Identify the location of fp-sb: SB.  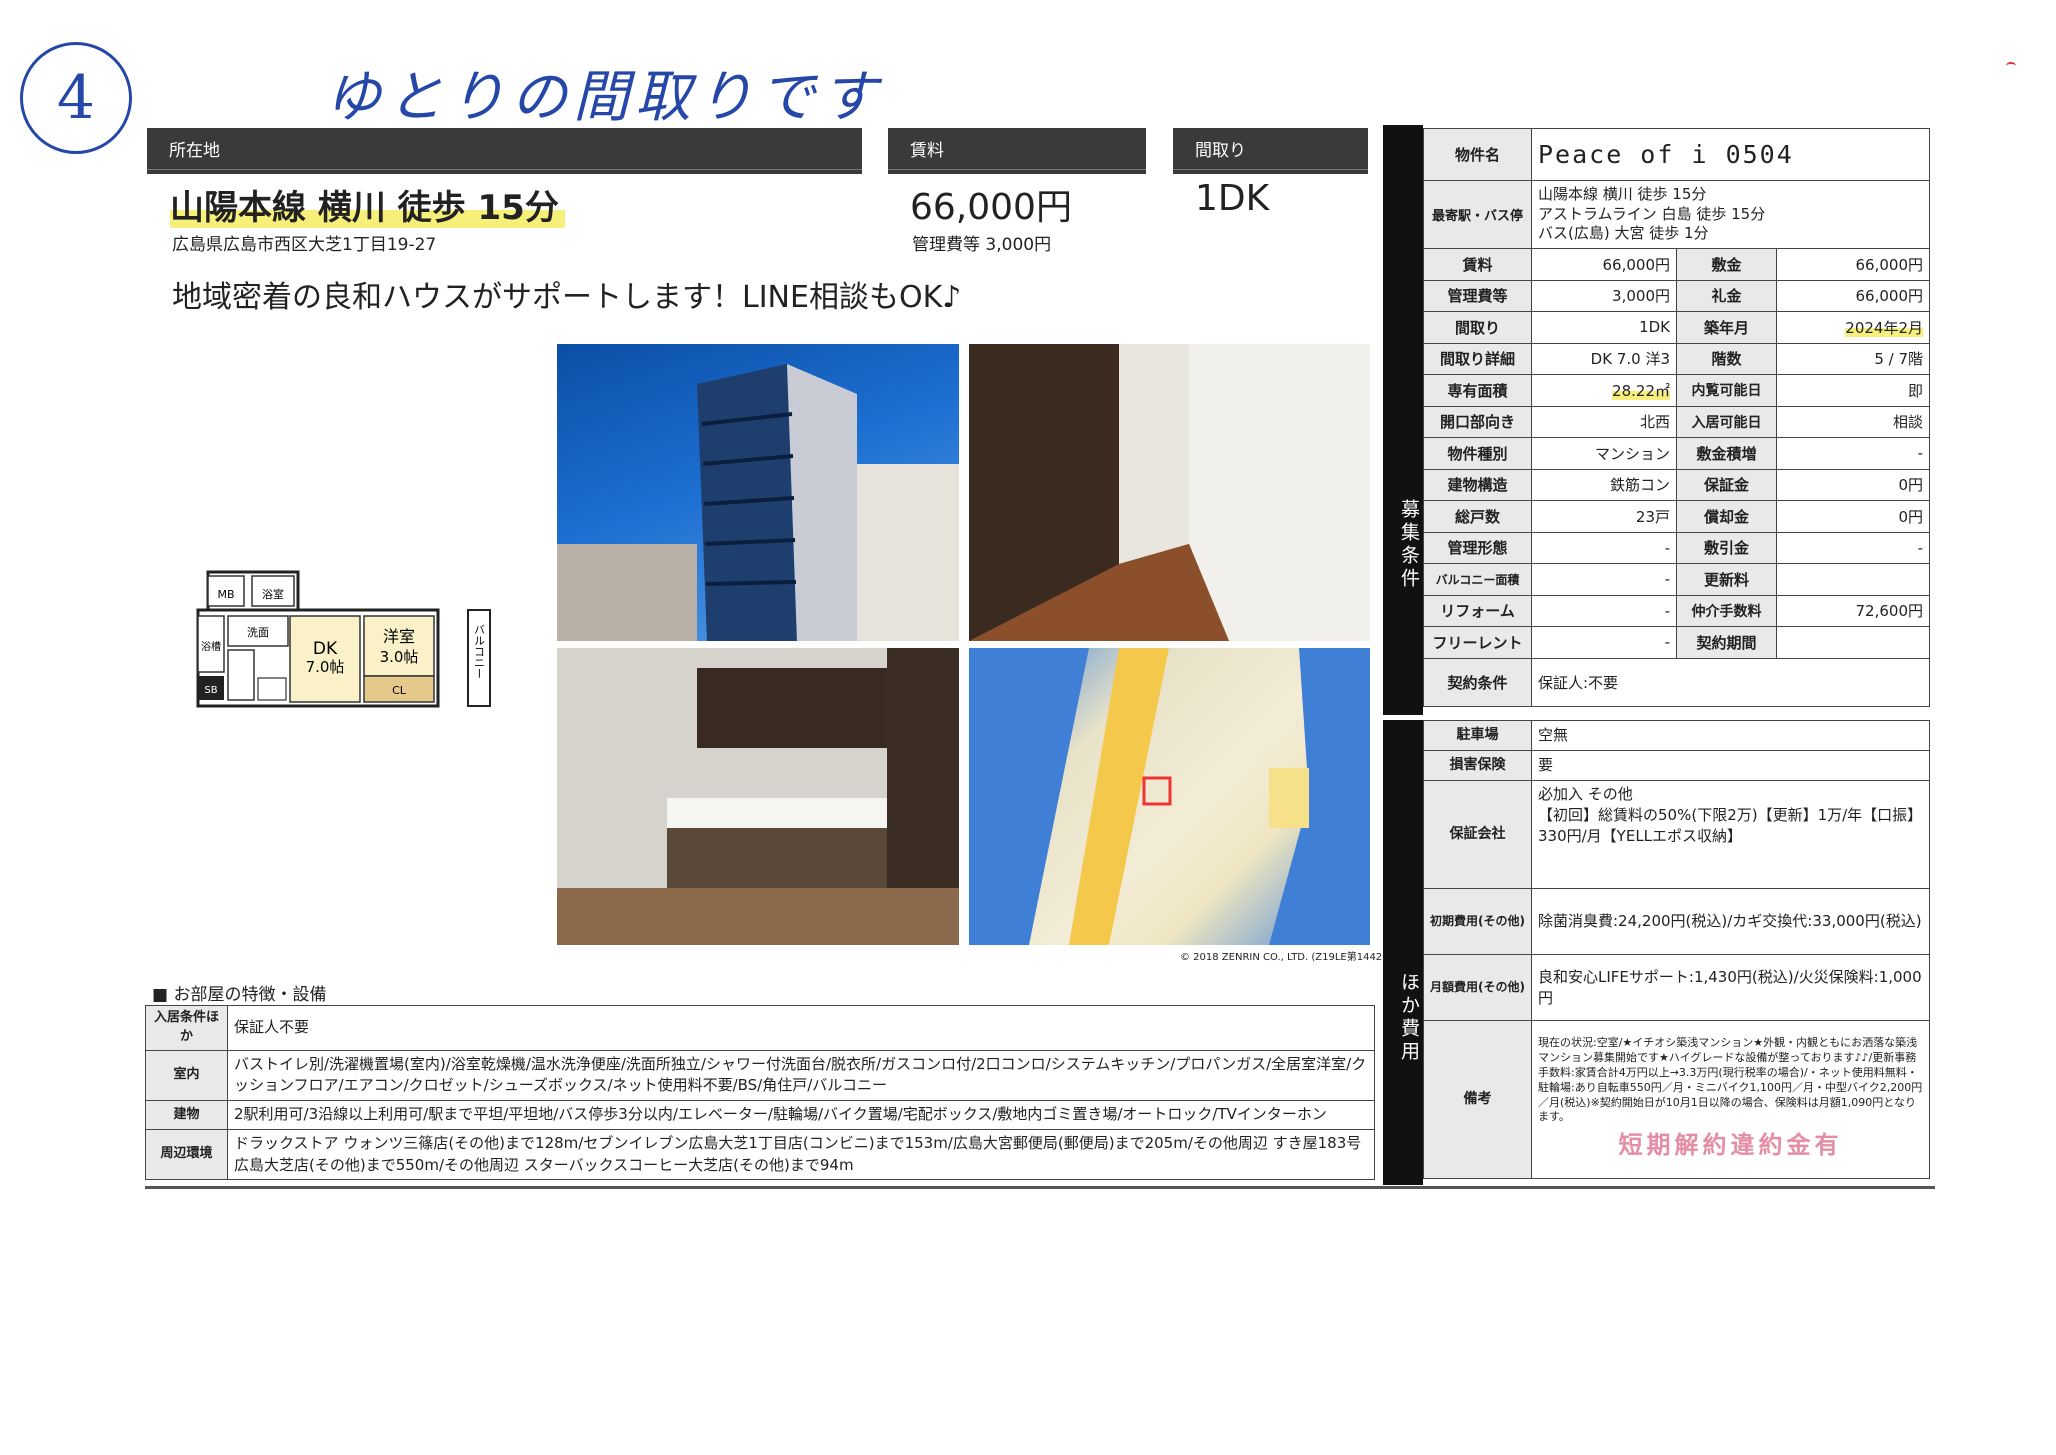
(210, 690).